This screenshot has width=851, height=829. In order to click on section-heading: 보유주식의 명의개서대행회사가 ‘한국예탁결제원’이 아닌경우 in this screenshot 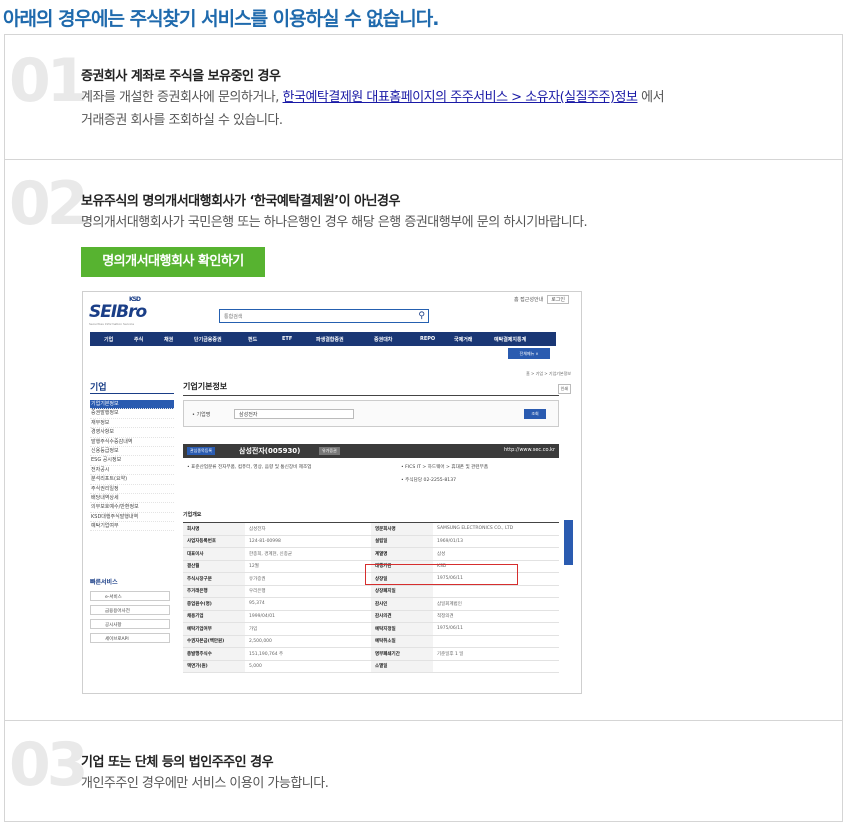, I will do `click(240, 201)`.